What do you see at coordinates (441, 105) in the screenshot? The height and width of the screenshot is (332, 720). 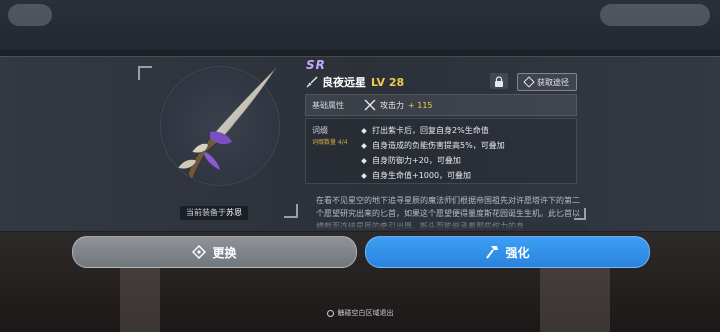 I see `base-stats-row: 基础属性 攻击力 + 115` at bounding box center [441, 105].